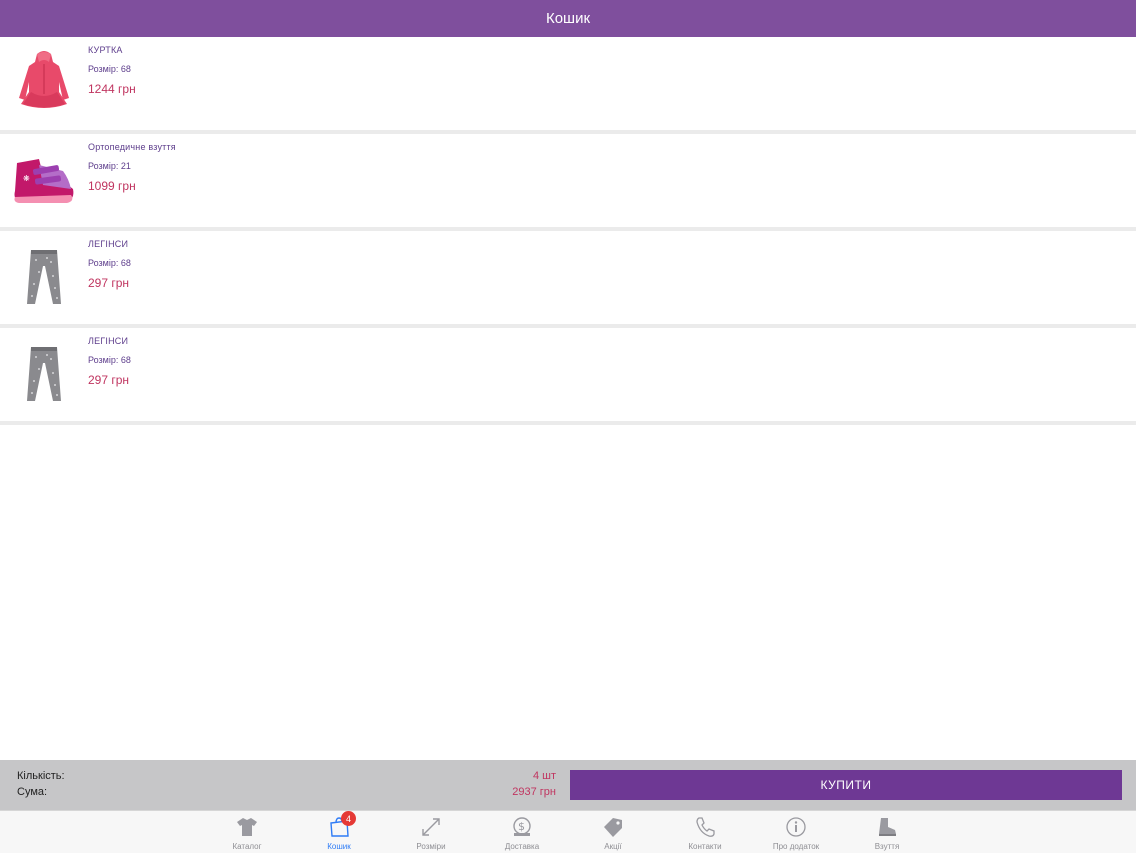  Describe the element at coordinates (247, 846) in the screenshot. I see `tab-label: Каталог` at that location.